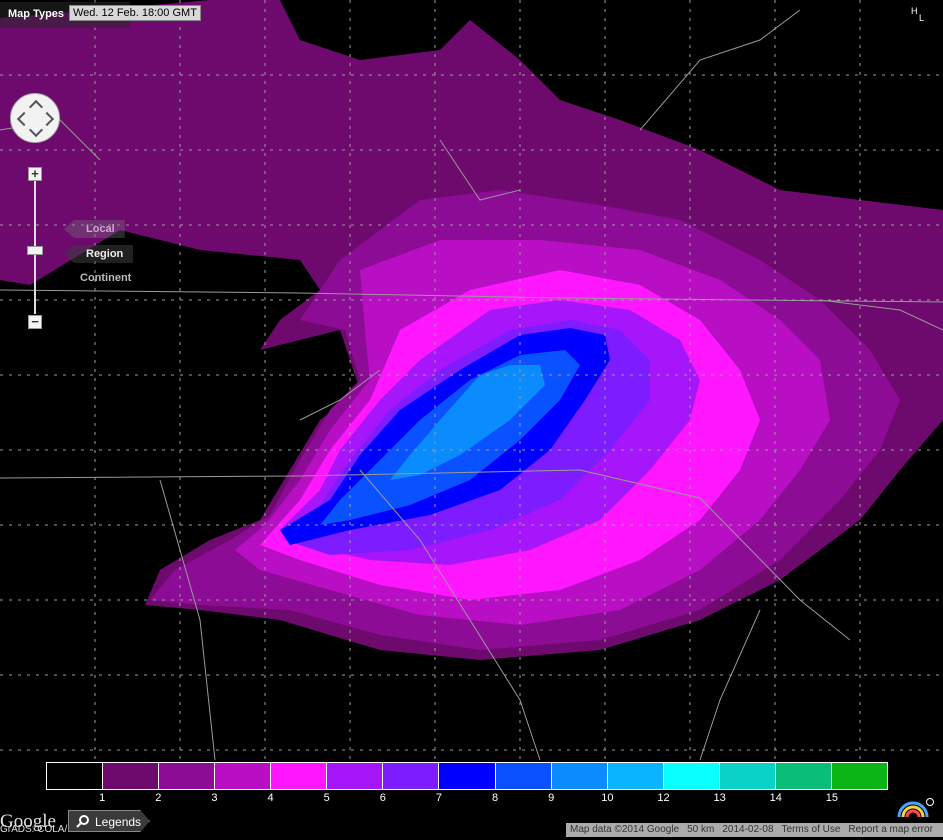 The height and width of the screenshot is (840, 943). What do you see at coordinates (914, 11) in the screenshot?
I see `svg-text: H` at bounding box center [914, 11].